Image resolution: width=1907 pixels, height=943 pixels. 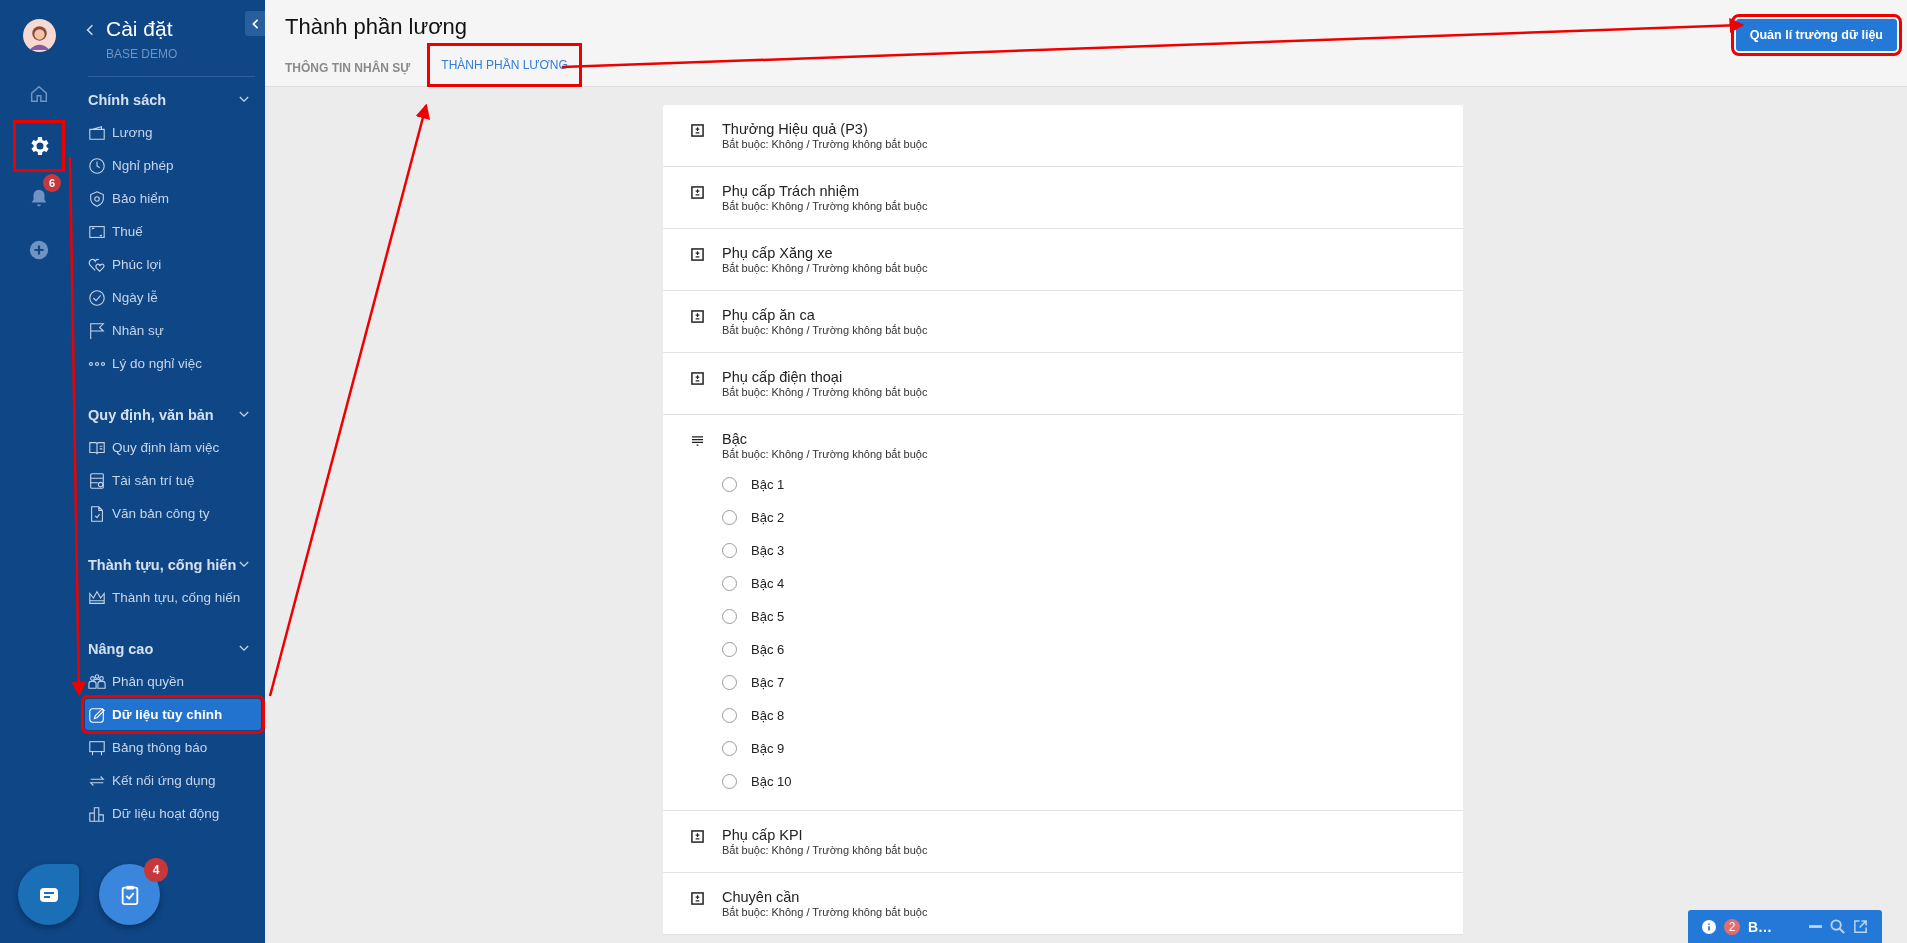 I want to click on option-label: Bậc 6, so click(x=768, y=649).